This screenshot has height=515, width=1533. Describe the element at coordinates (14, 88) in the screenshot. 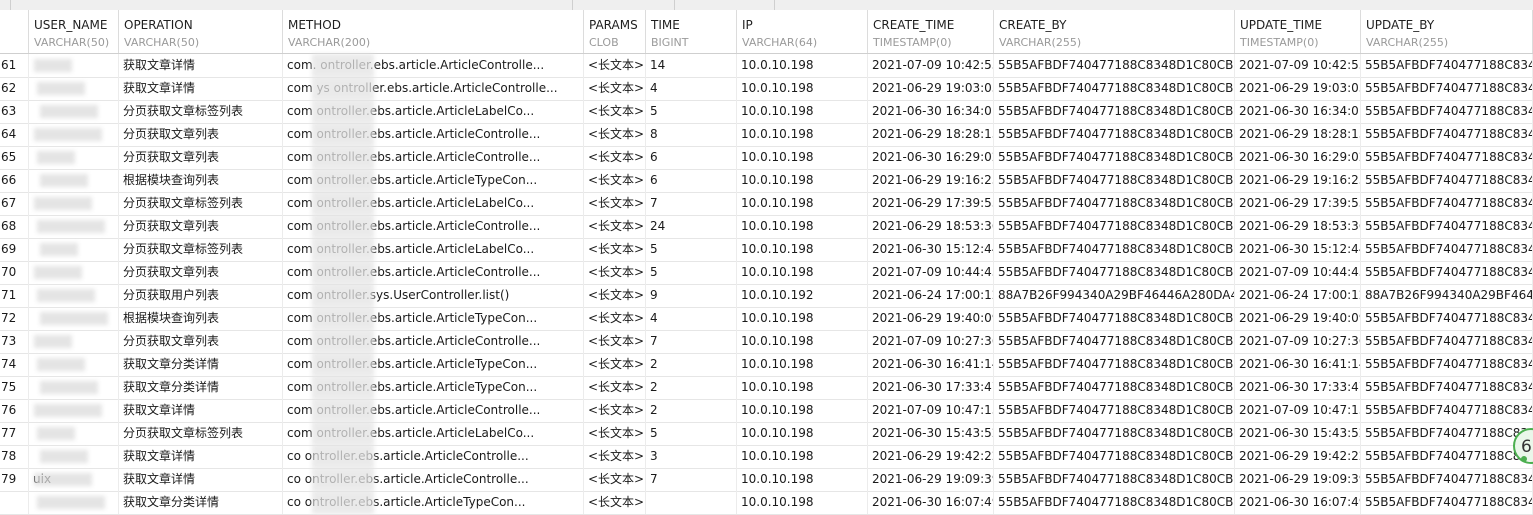

I see `cell-id: 62` at that location.